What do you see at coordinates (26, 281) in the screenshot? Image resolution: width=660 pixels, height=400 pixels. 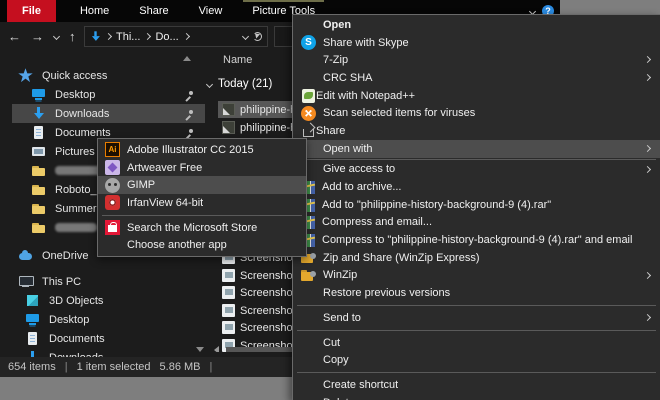 I see `this-pc-icon` at bounding box center [26, 281].